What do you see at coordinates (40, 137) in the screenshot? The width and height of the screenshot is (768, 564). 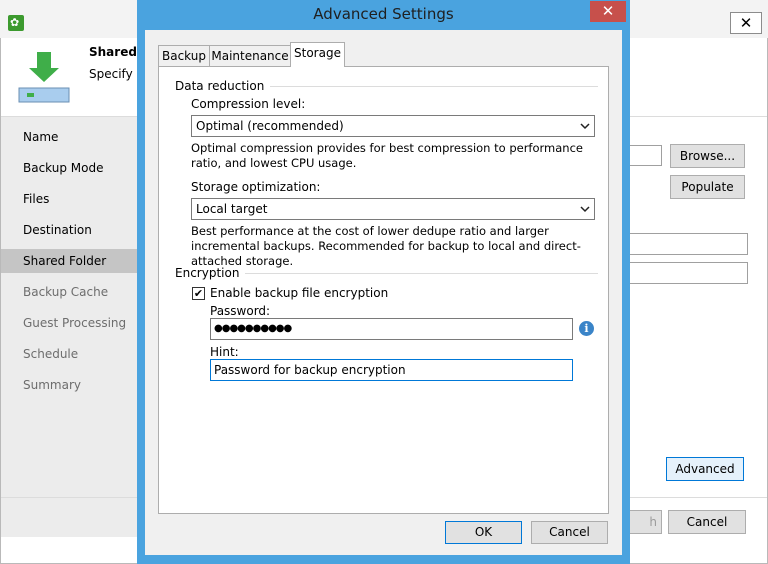 I see `step-name: Name` at bounding box center [40, 137].